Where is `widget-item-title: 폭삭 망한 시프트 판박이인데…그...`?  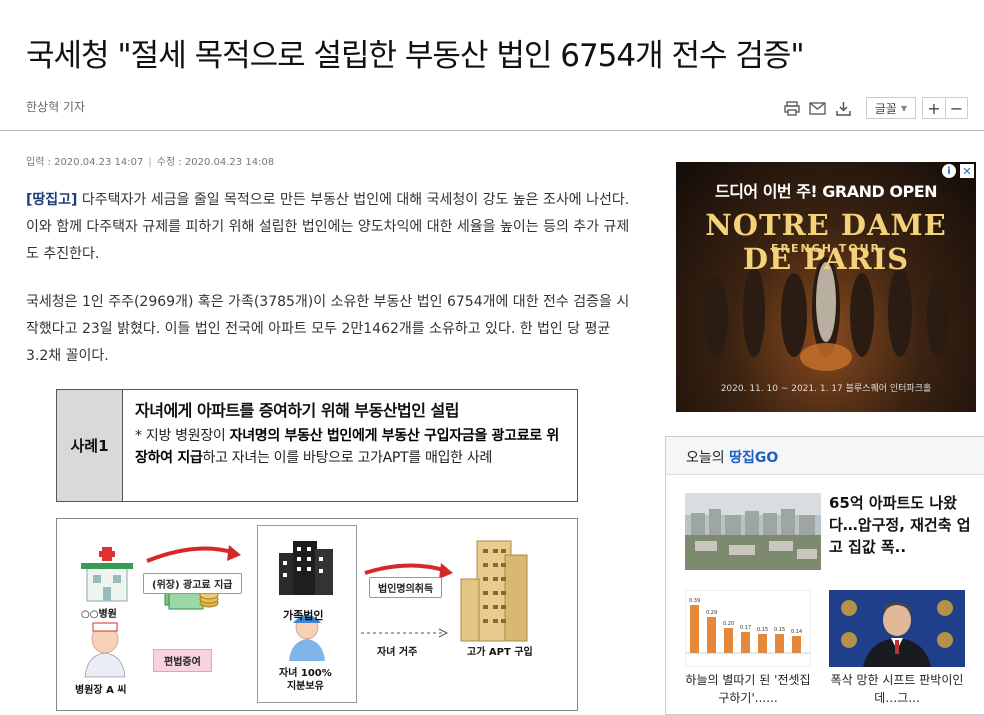 widget-item-title: 폭삭 망한 시프트 판박이인데…그... is located at coordinates (897, 689).